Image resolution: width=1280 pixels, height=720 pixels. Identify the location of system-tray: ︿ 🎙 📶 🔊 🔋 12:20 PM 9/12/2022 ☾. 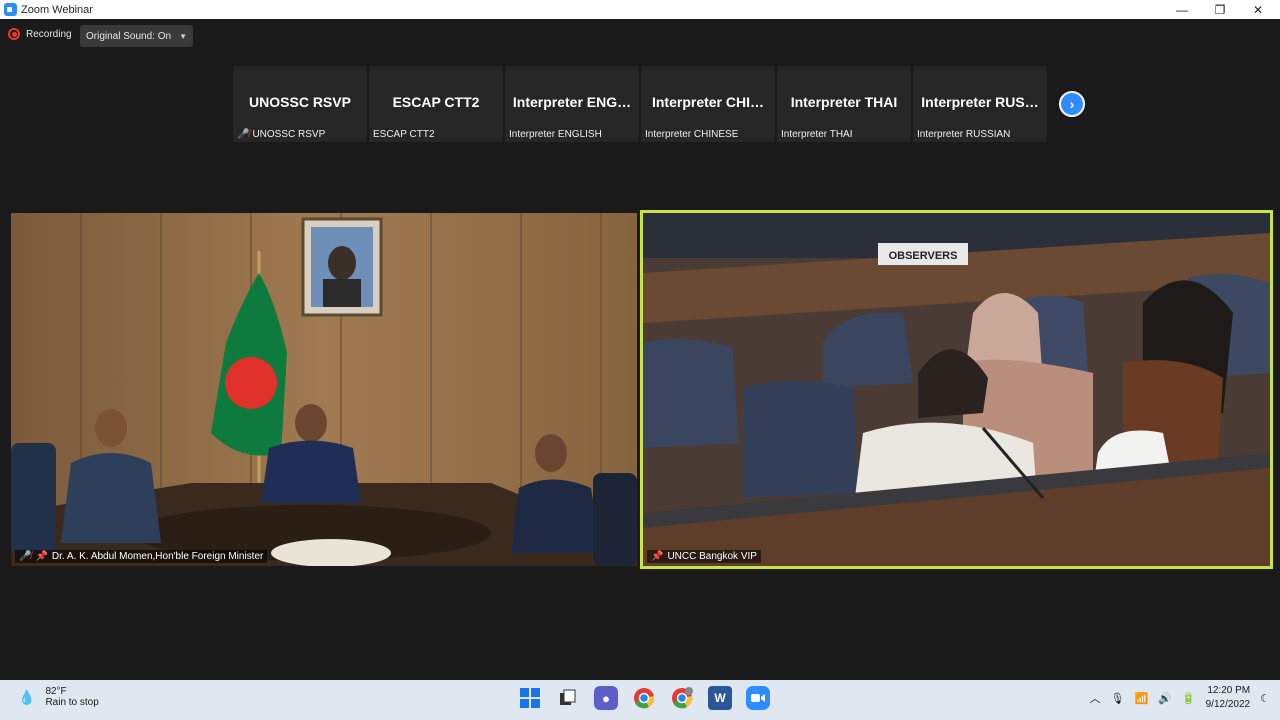
(1180, 698).